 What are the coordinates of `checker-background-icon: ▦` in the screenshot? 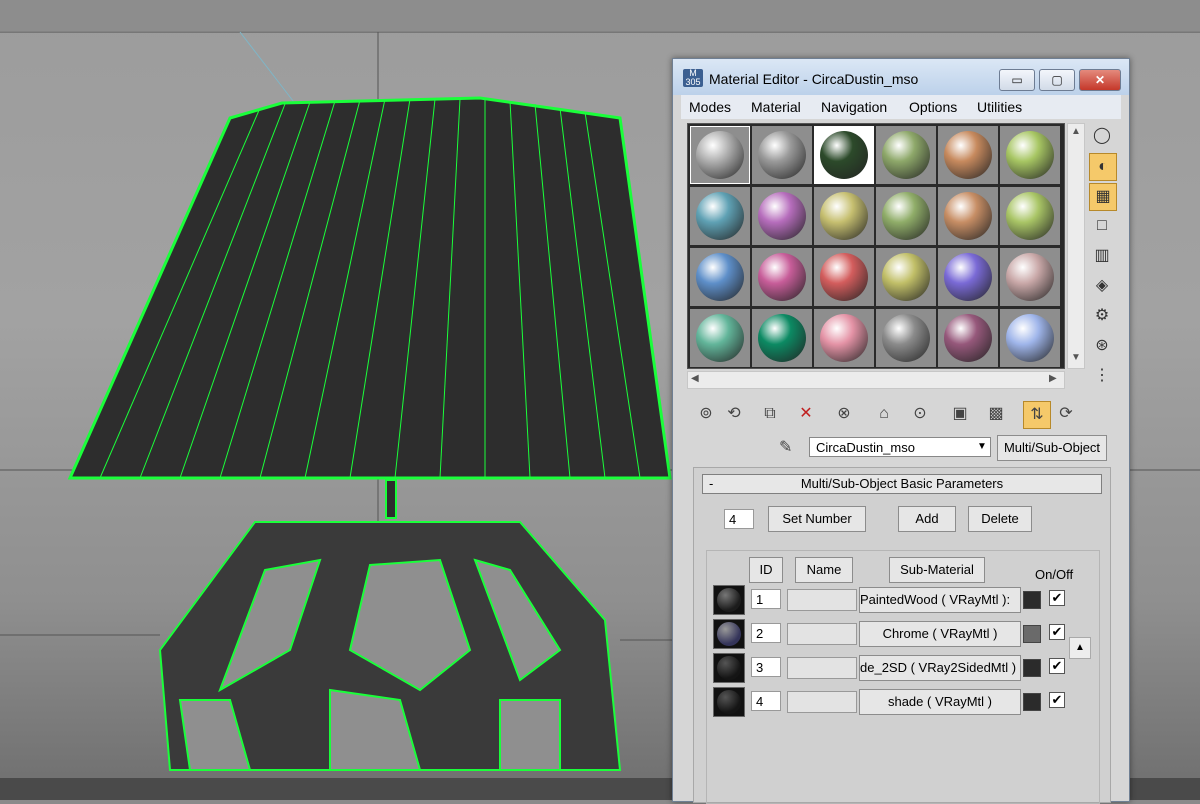 It's located at (1103, 197).